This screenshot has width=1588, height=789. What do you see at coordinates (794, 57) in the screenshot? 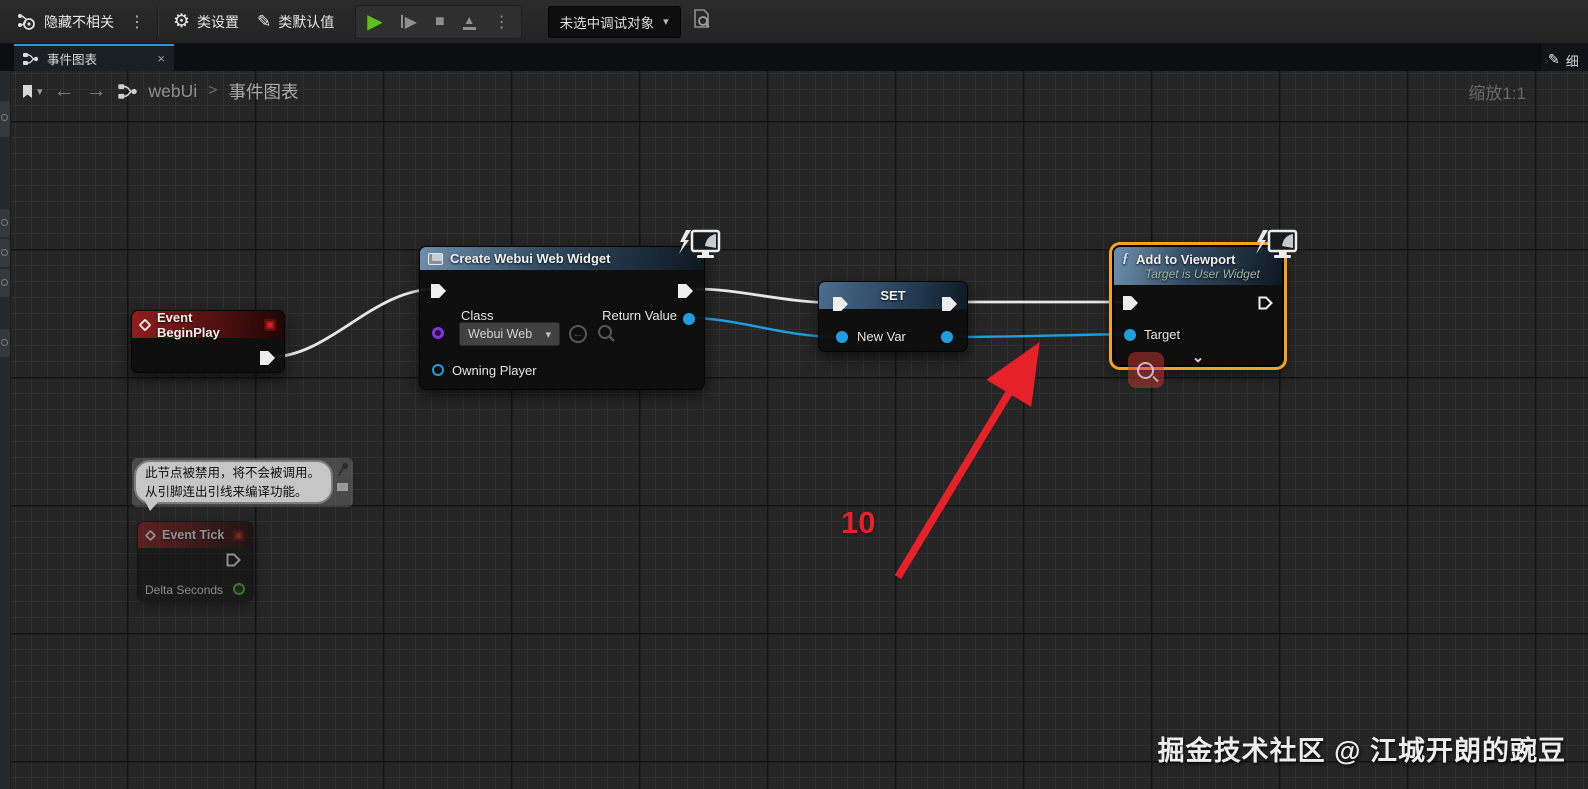
I see `document-tab-bar: 事件图表 ×` at bounding box center [794, 57].